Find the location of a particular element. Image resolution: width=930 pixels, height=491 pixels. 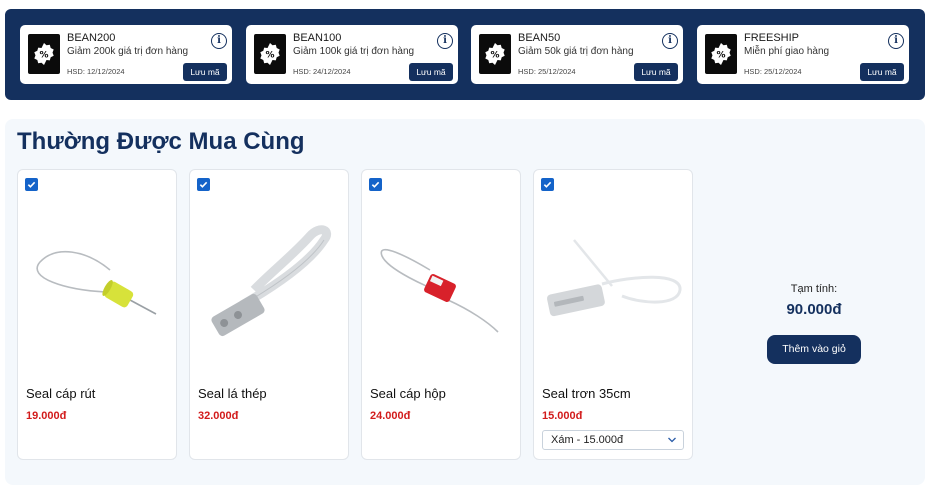

product-name: Seal trơn 35cm is located at coordinates (586, 393).